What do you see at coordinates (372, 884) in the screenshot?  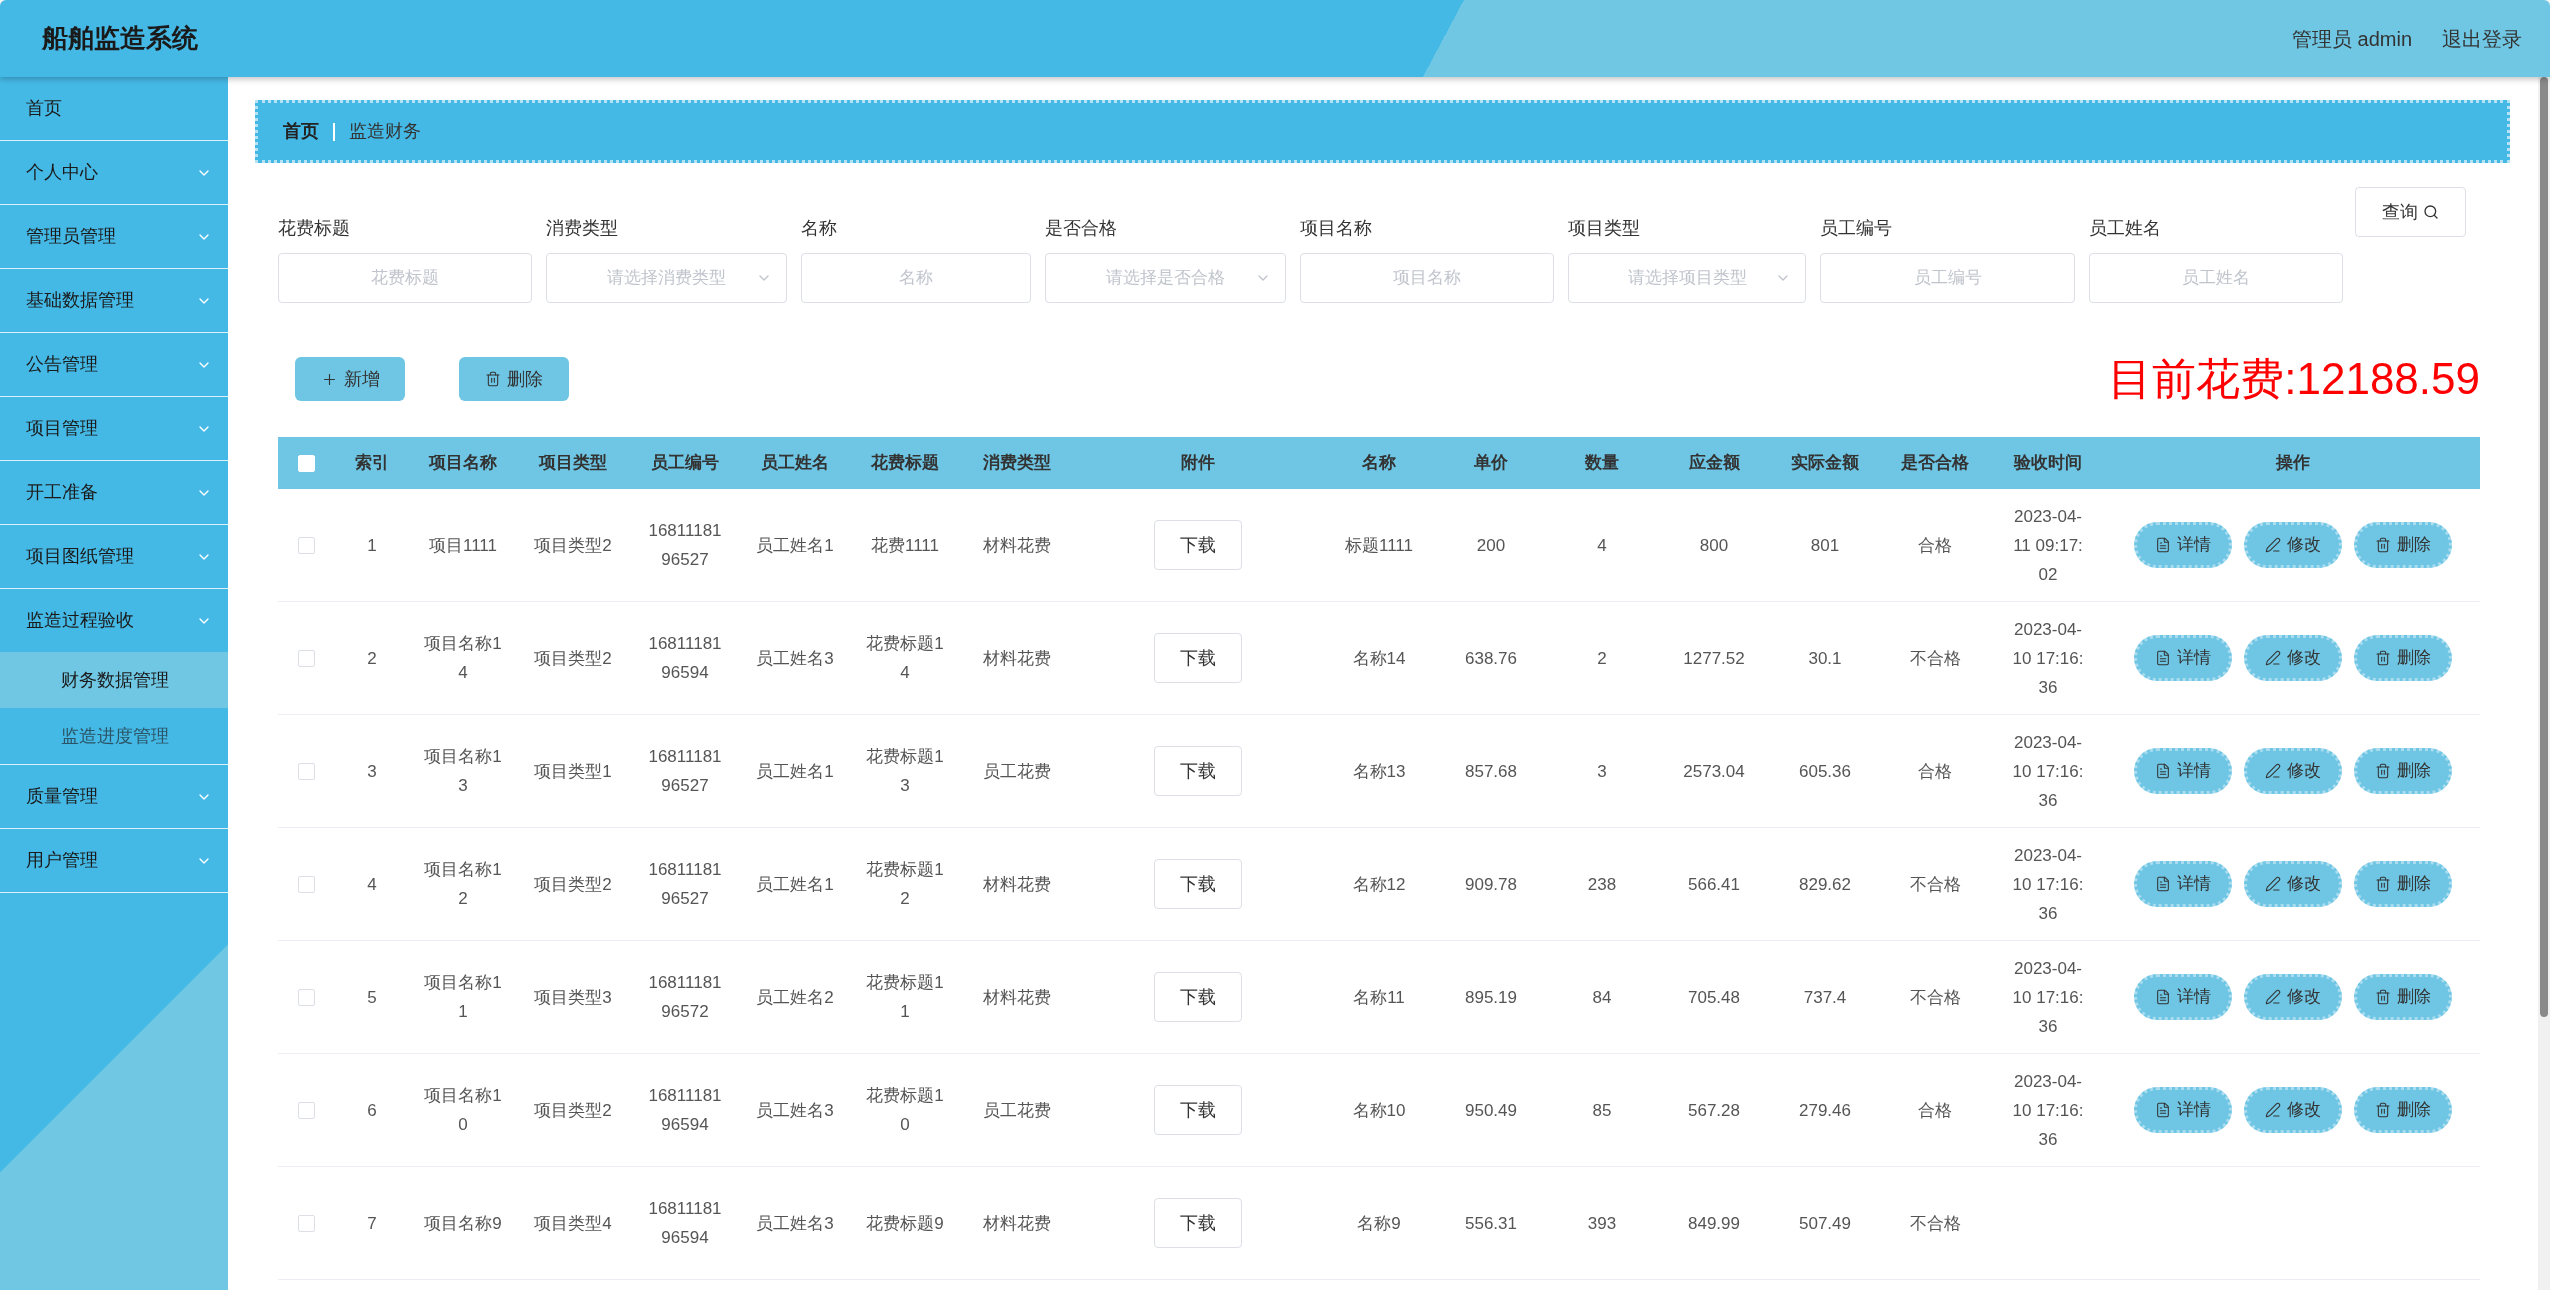 I see `table-cell-text: 4` at bounding box center [372, 884].